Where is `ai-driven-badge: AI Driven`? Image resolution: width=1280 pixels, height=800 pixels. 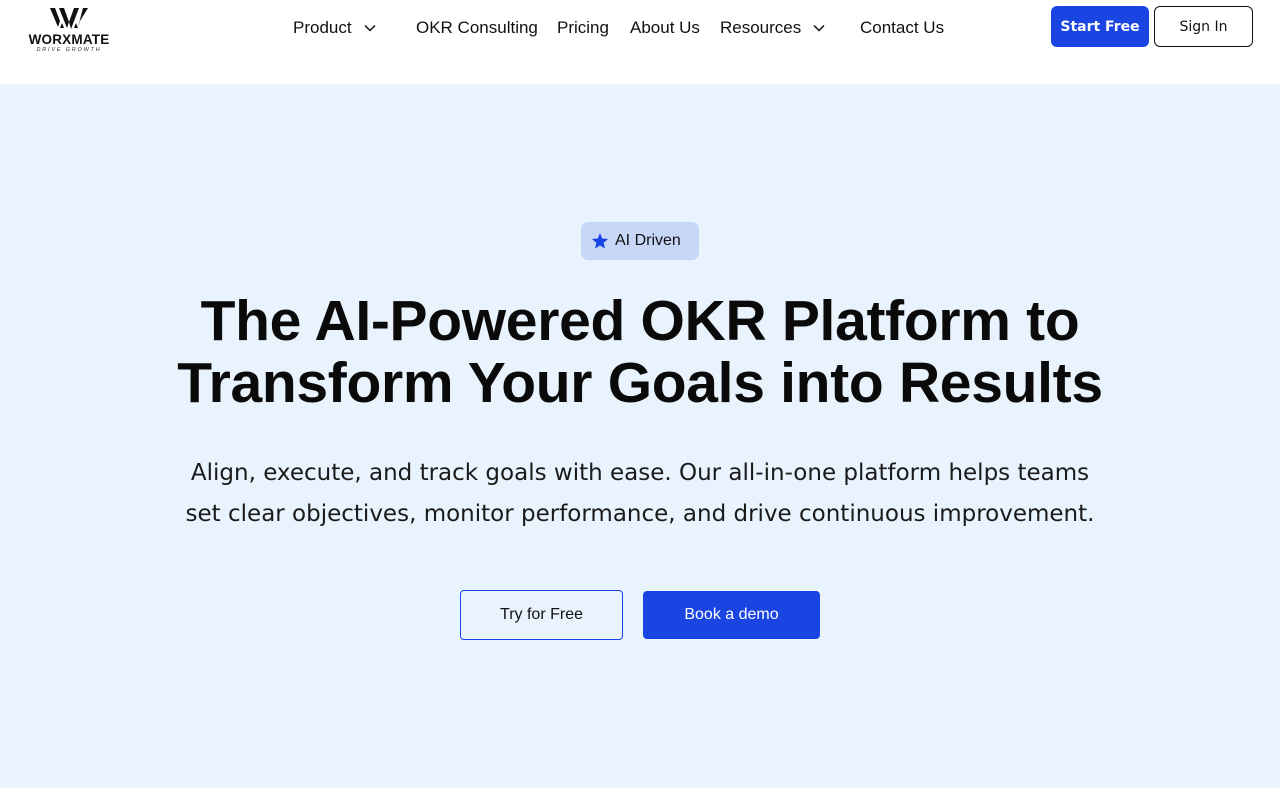 ai-driven-badge: AI Driven is located at coordinates (640, 241).